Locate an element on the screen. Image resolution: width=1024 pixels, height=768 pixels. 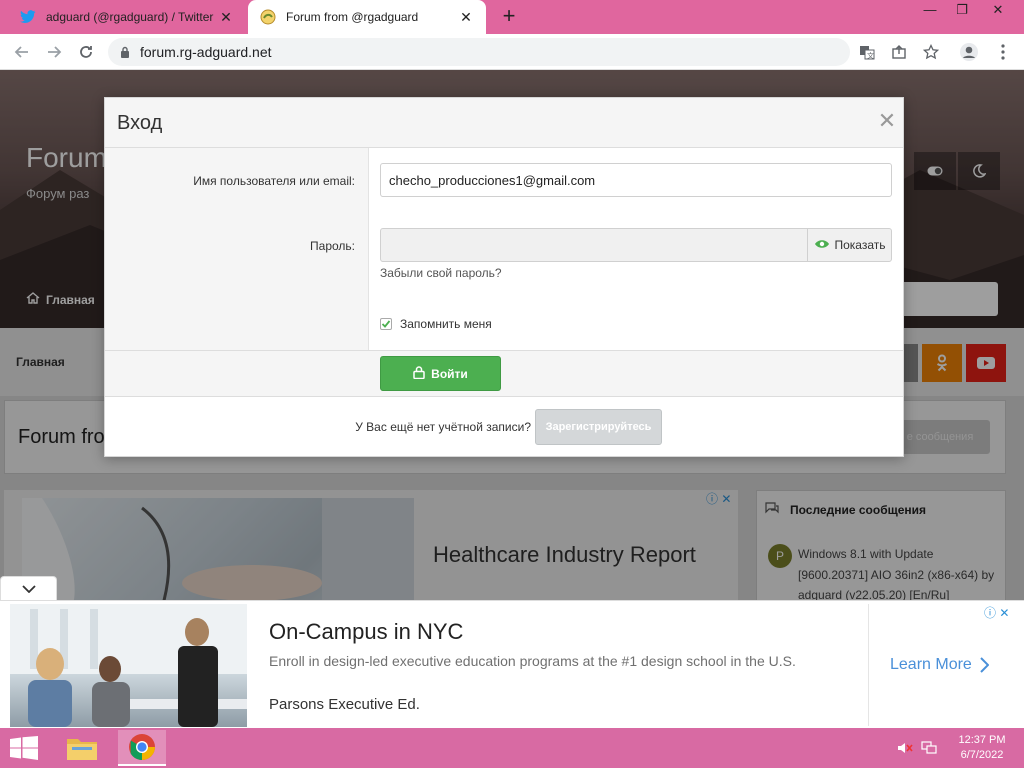
url-bar: forum.rg-adguard.net is located at coordinates (479, 52).